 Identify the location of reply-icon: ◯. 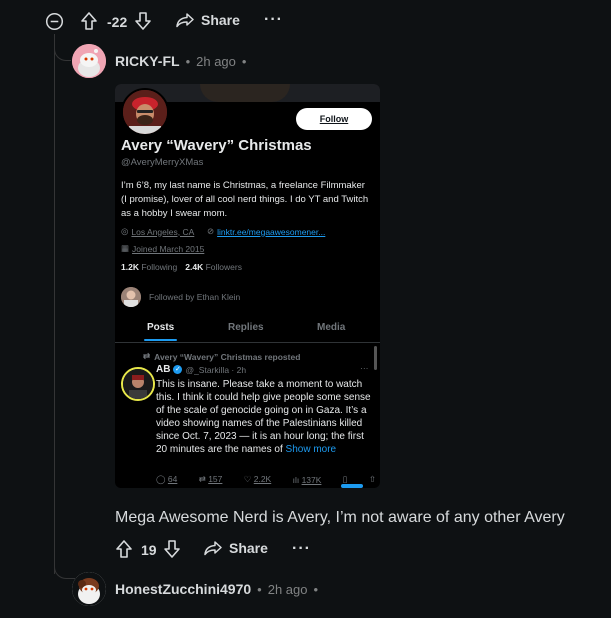
(161, 479).